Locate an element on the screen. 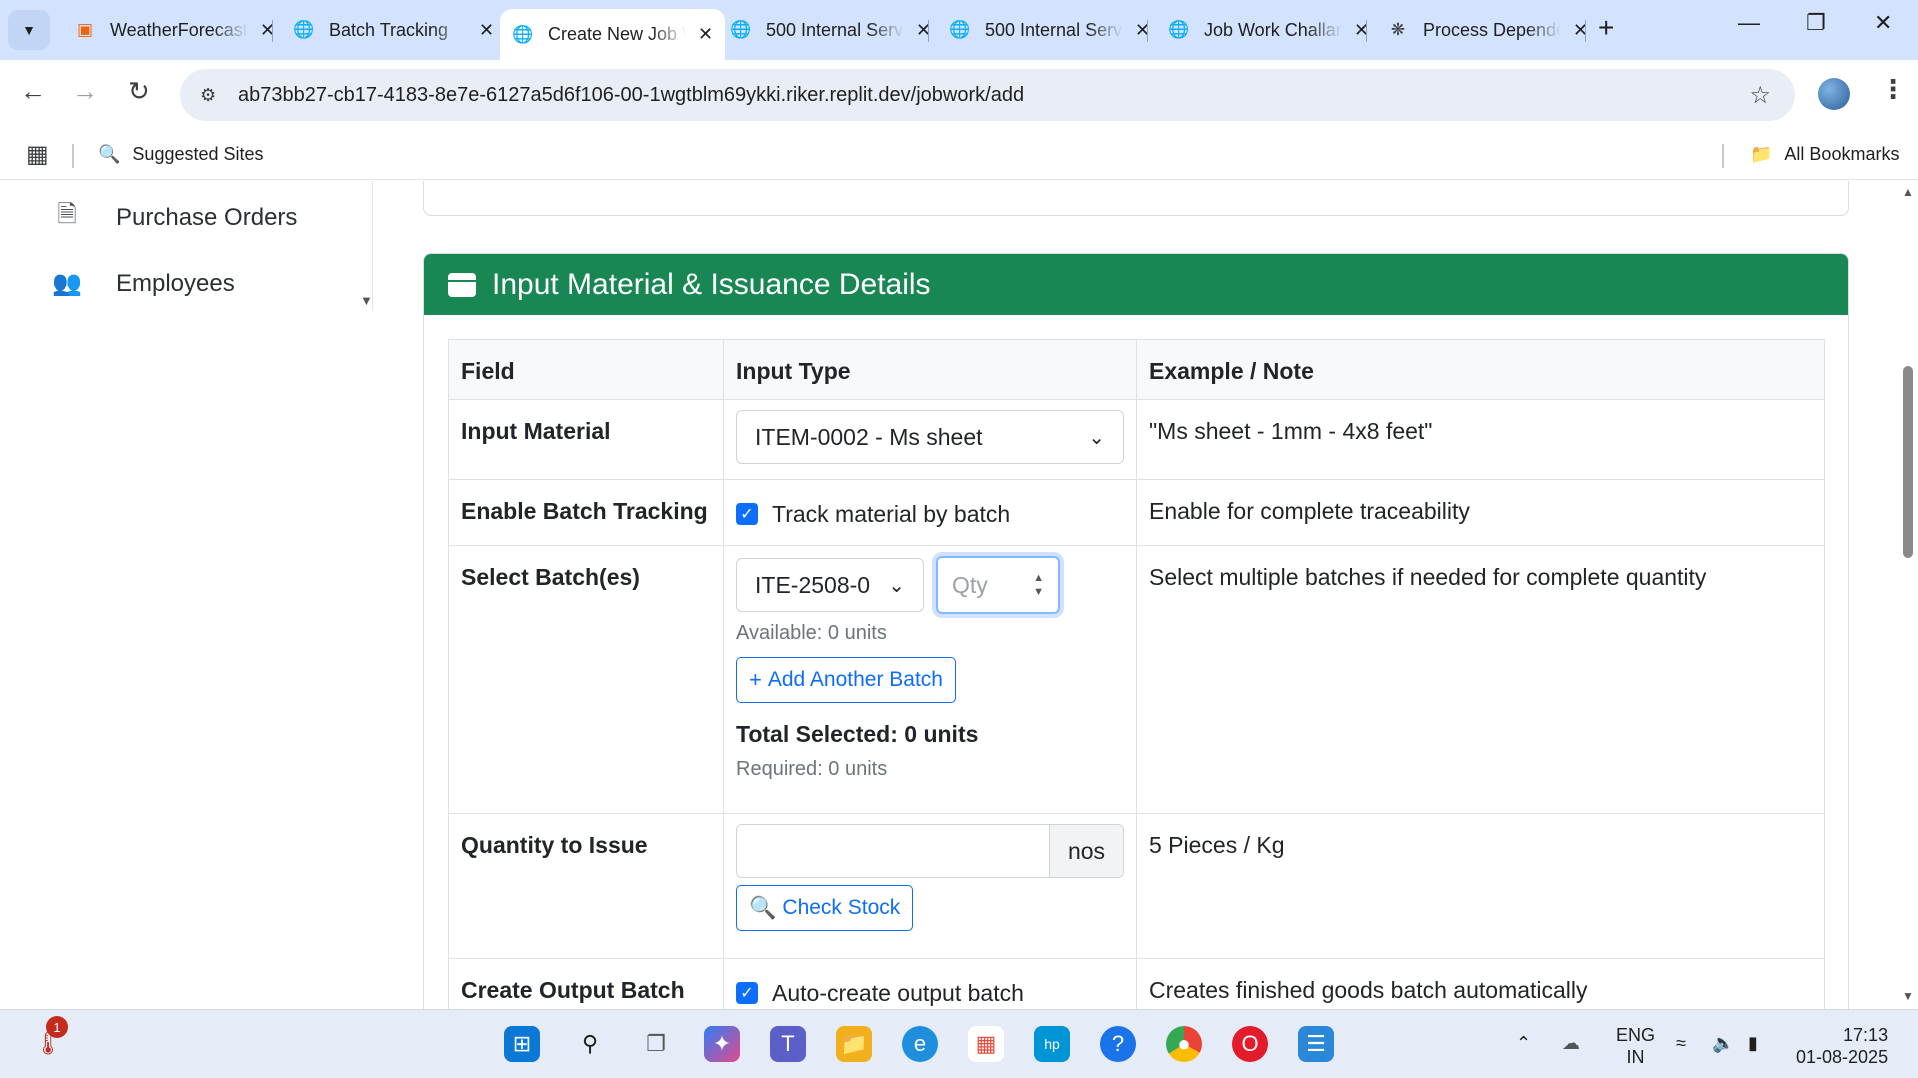  output-batch-checkbox: ✓ Auto-create output batch is located at coordinates (880, 993).